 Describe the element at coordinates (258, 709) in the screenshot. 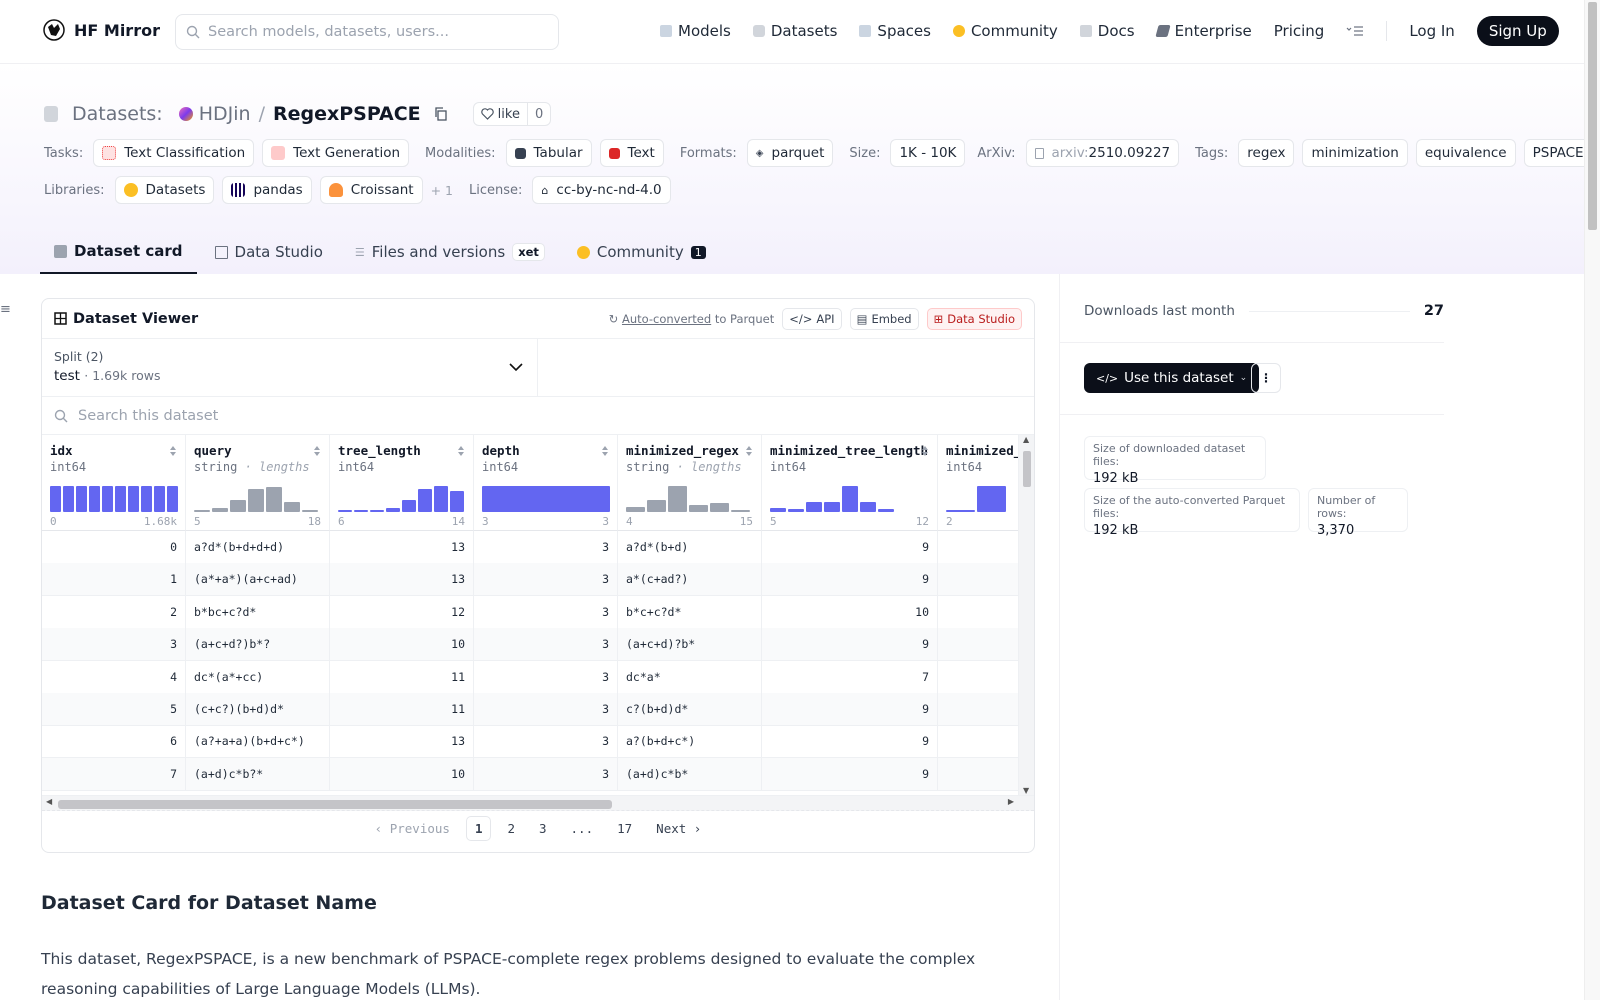

I see `table-cell: (c+c?)(b+d)d*` at that location.